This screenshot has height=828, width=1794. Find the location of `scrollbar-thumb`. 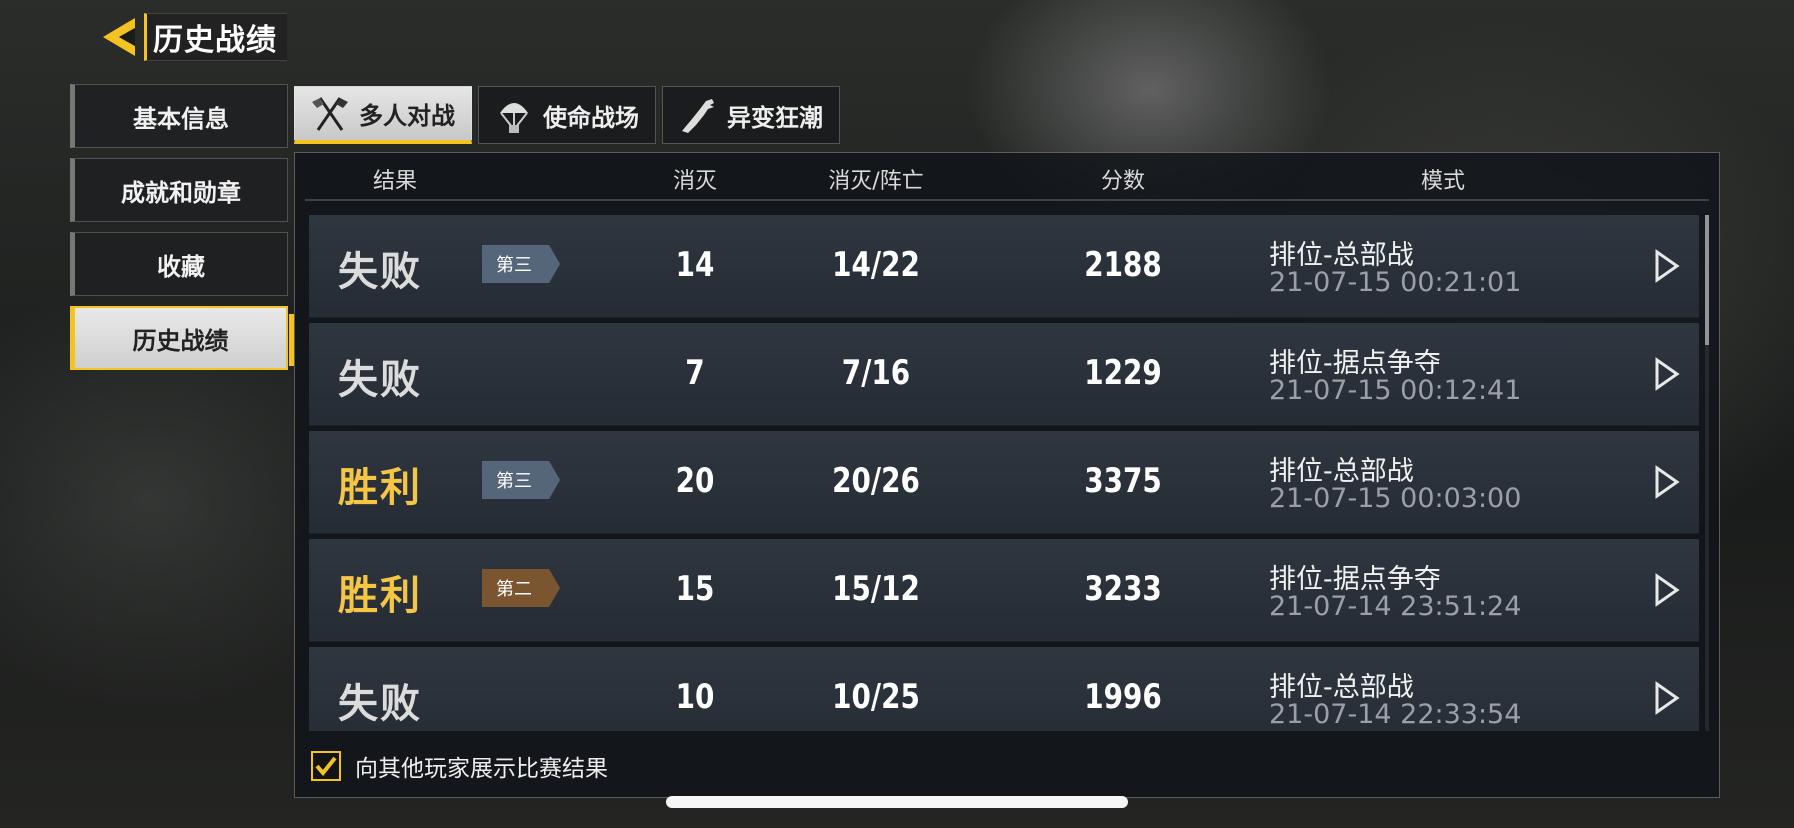

scrollbar-thumb is located at coordinates (1707, 280).